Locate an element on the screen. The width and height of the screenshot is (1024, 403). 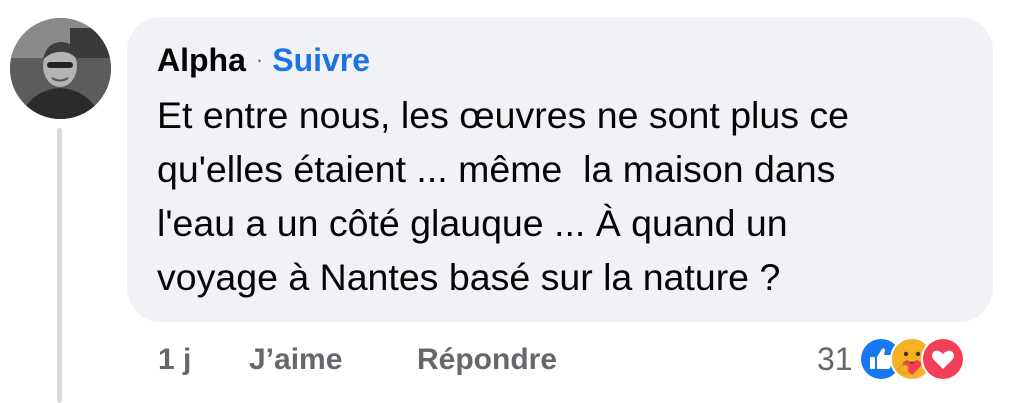
comment-header: Alpha · Suivre is located at coordinates (263, 60).